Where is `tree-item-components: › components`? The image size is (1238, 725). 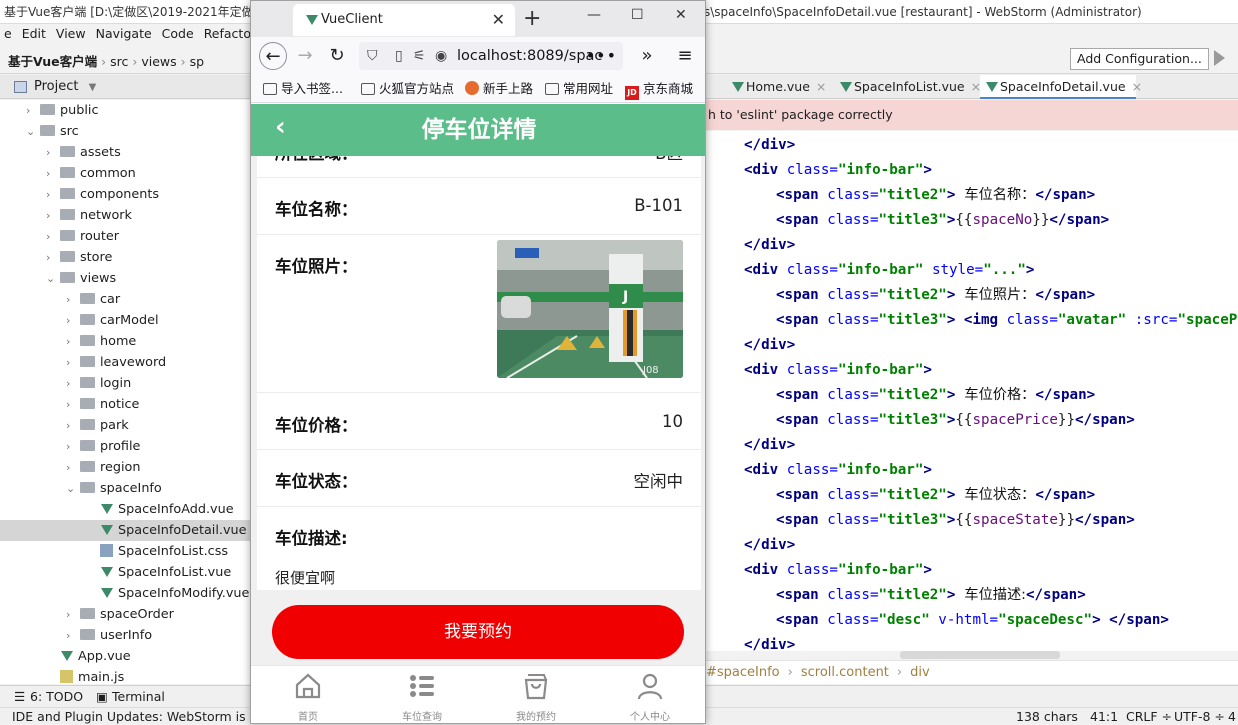 tree-item-components: › components is located at coordinates (125, 194).